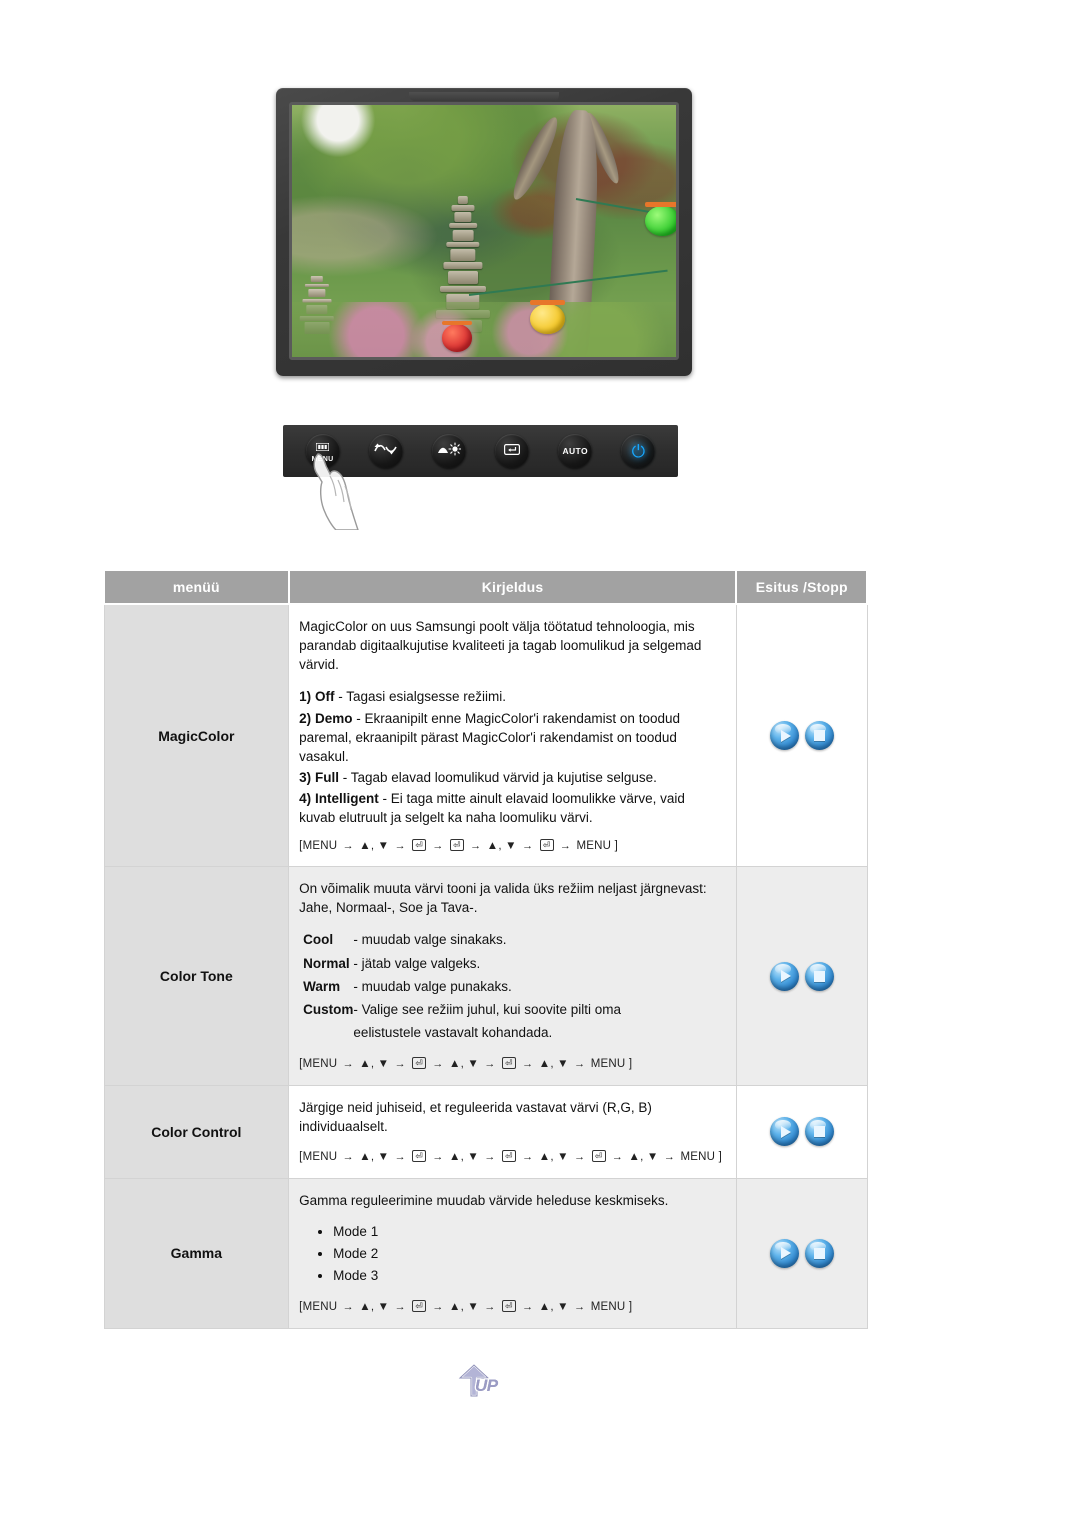  Describe the element at coordinates (432, 986) in the screenshot. I see `tone-text: - muudab valge punakaks.` at that location.